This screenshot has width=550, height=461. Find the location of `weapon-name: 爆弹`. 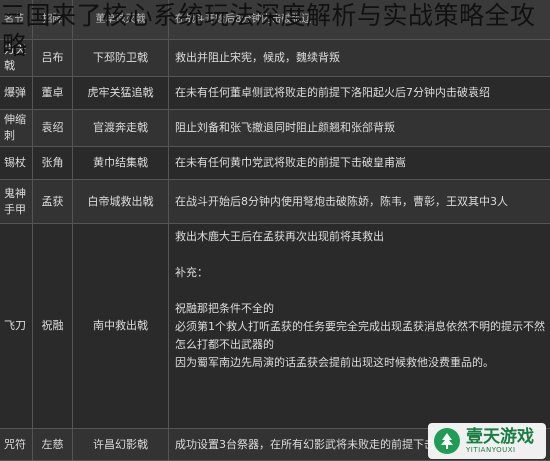

weapon-name: 爆弹 is located at coordinates (16, 93).